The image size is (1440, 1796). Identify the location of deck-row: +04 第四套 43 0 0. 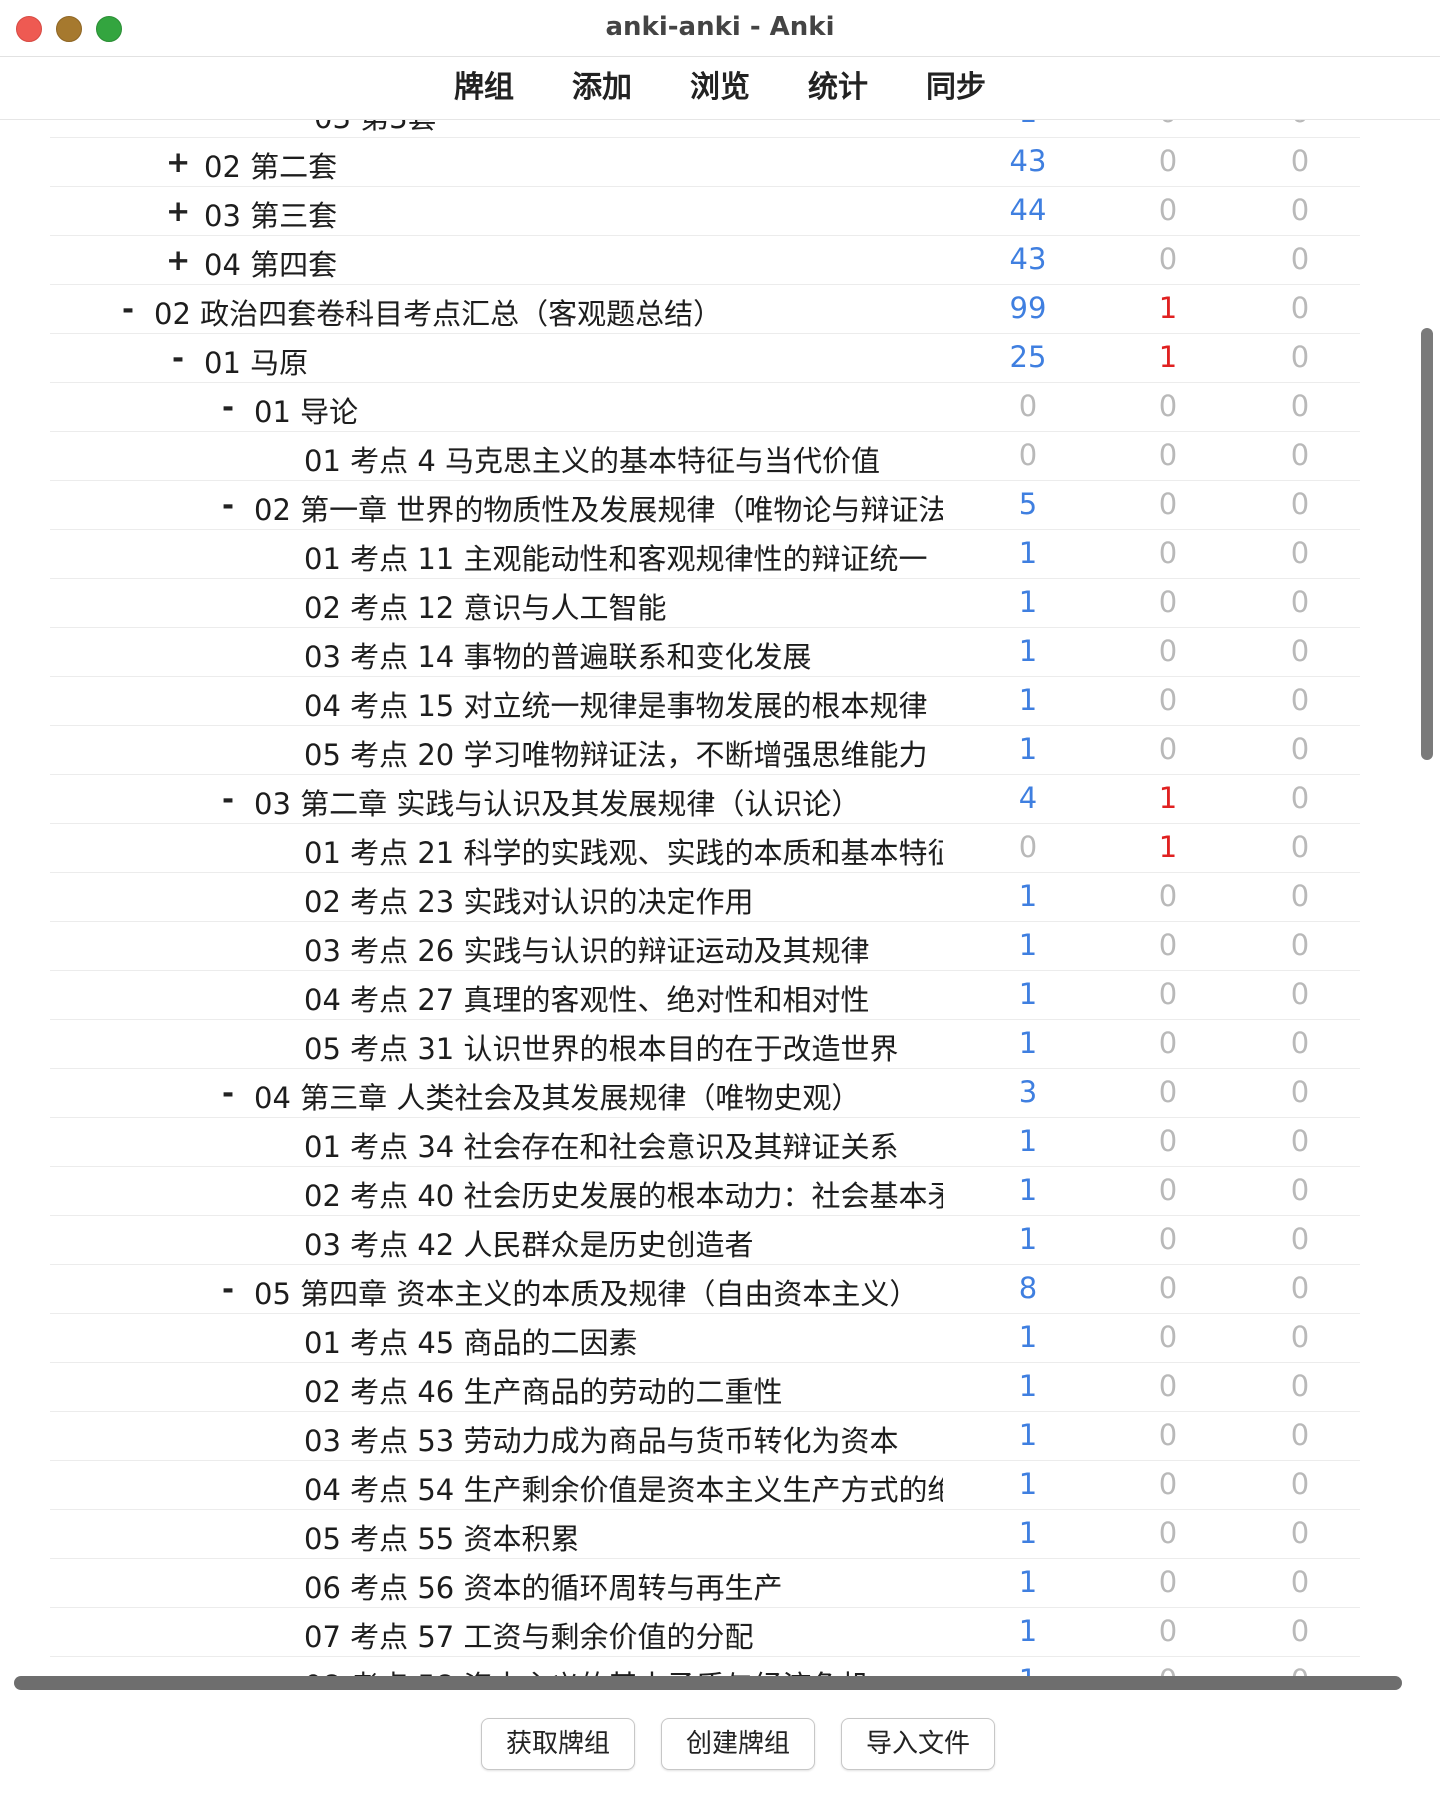
(705, 260).